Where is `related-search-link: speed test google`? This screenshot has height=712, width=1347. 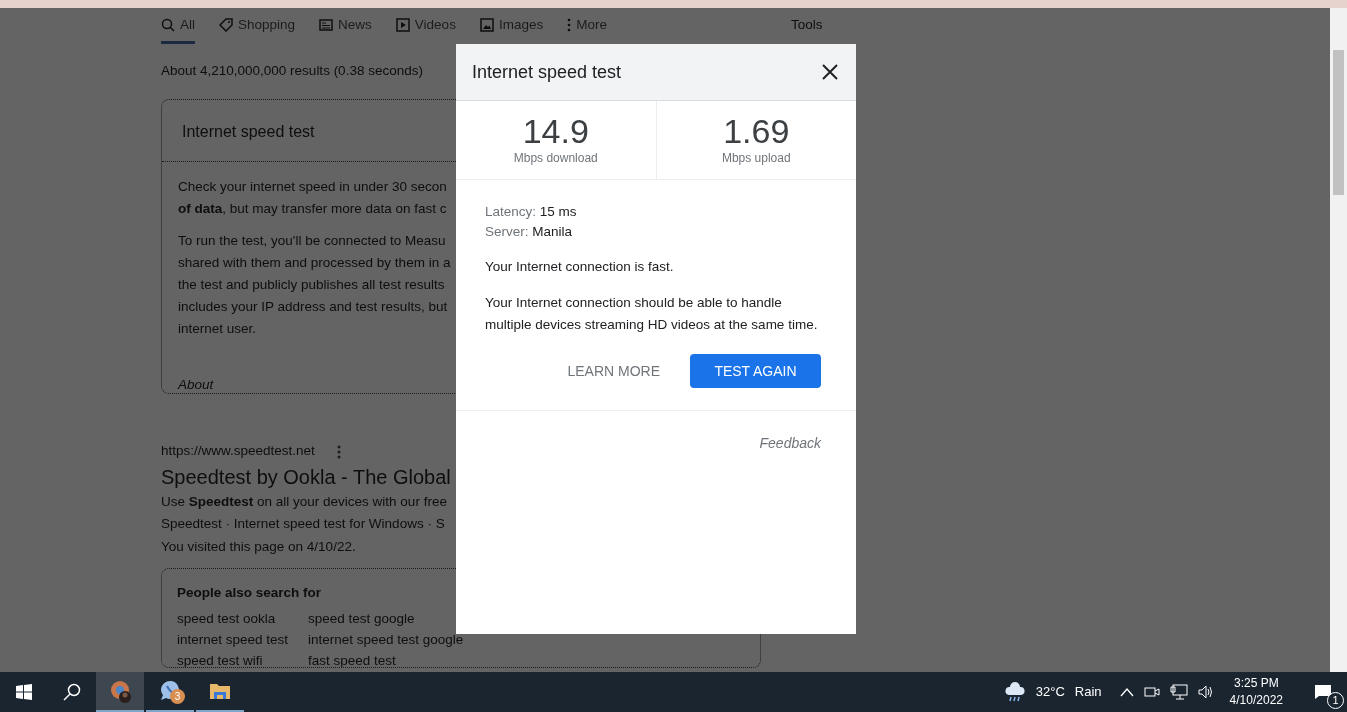 related-search-link: speed test google is located at coordinates (361, 618).